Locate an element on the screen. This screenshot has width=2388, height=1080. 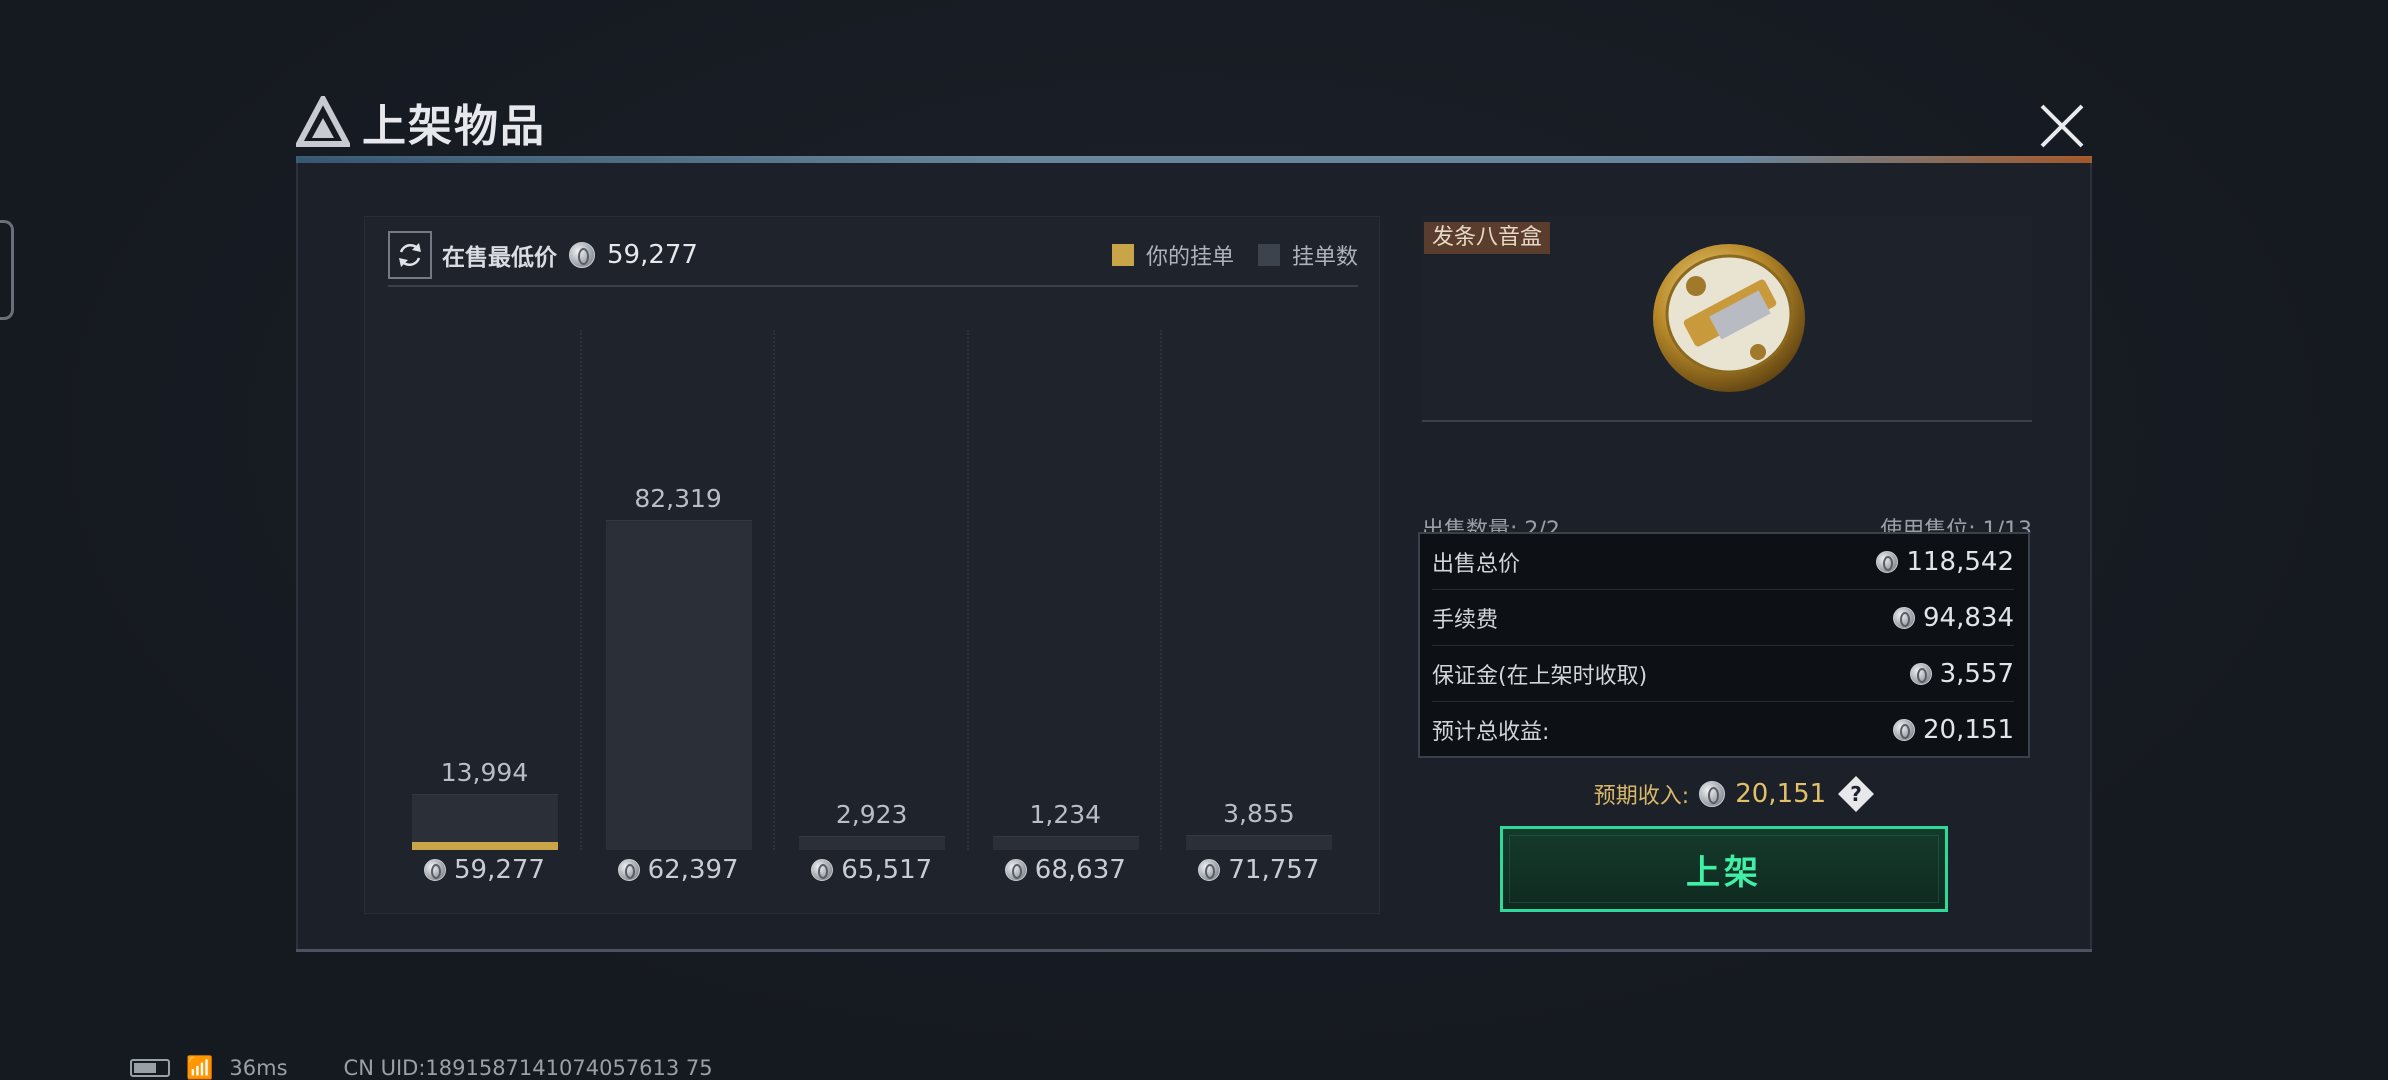
bar-value-label: 2,923 is located at coordinates (871, 814).